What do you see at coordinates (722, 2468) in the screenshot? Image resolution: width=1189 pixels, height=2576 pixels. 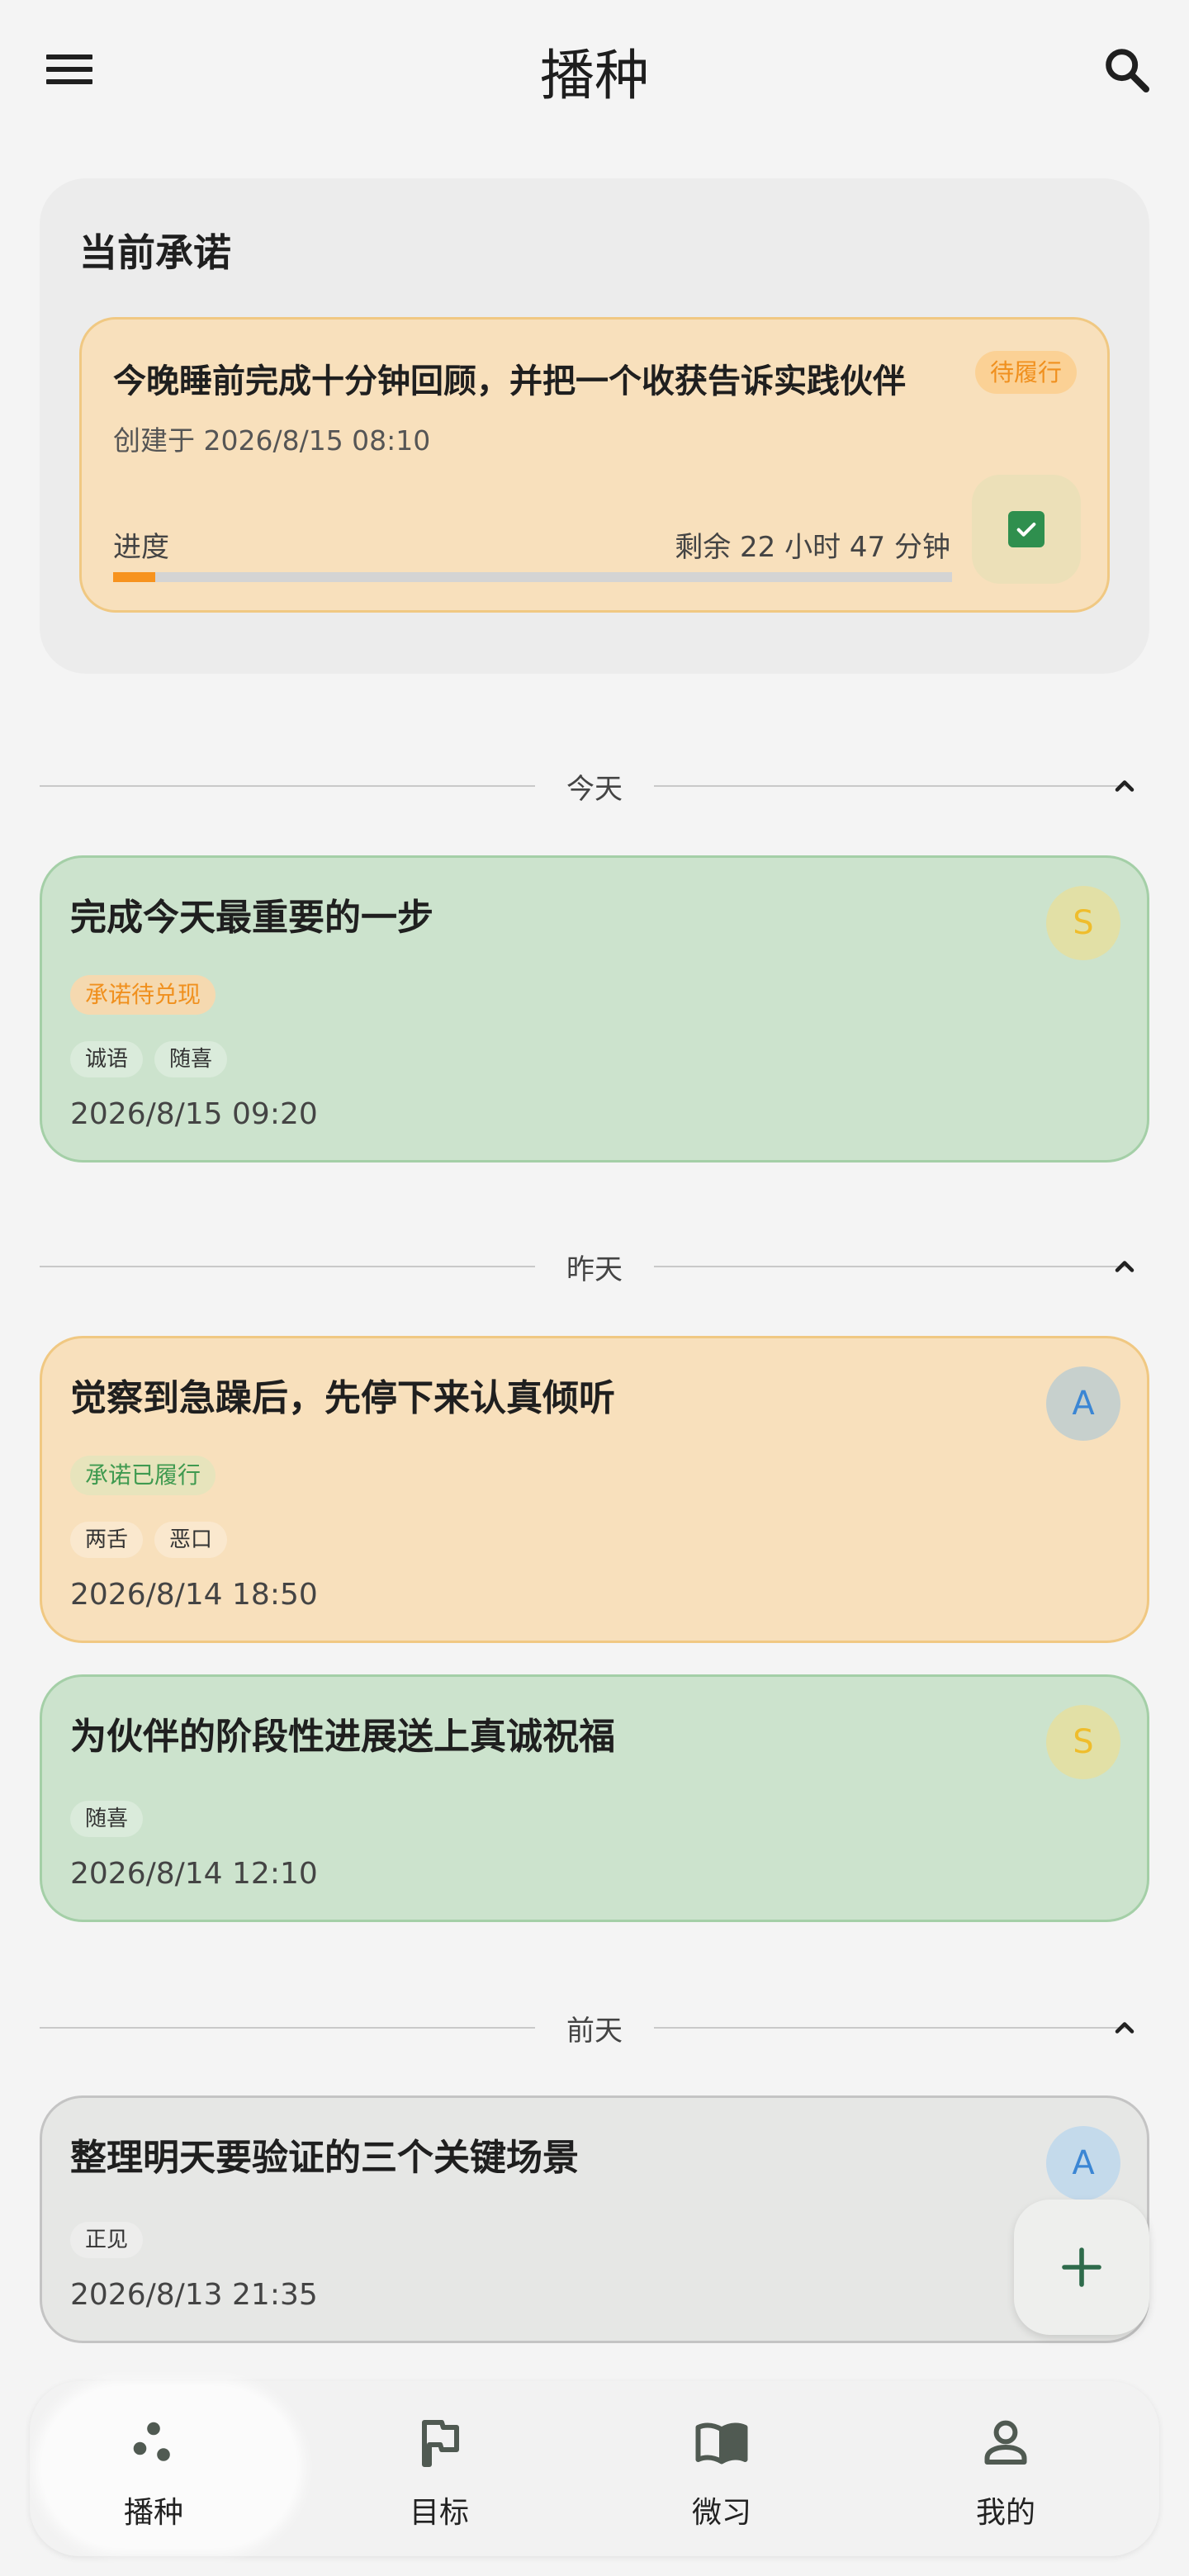 I see `nav-item-micro-habits: 微习` at bounding box center [722, 2468].